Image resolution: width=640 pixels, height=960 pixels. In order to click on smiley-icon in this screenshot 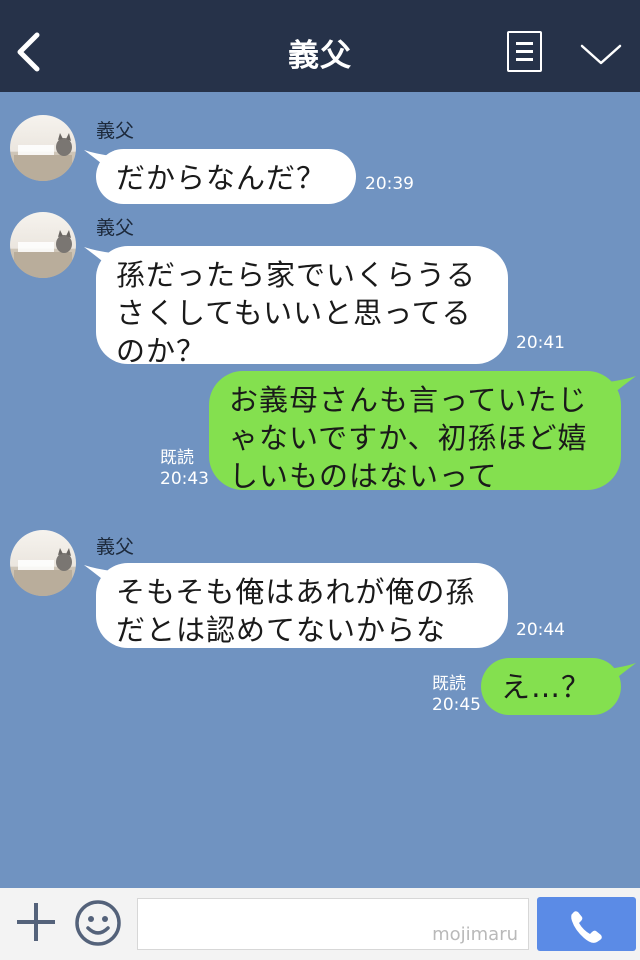, I will do `click(98, 923)`.